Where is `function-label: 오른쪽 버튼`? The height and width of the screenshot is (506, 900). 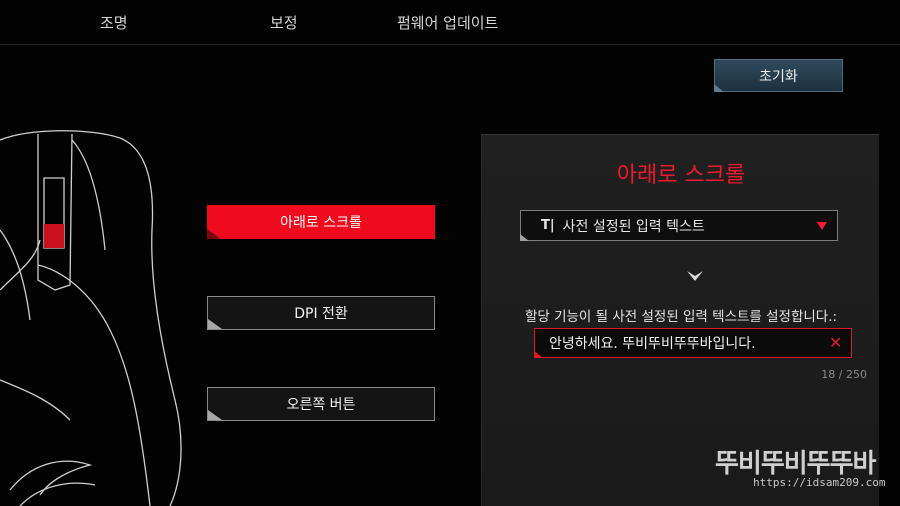
function-label: 오른쪽 버튼 is located at coordinates (321, 405).